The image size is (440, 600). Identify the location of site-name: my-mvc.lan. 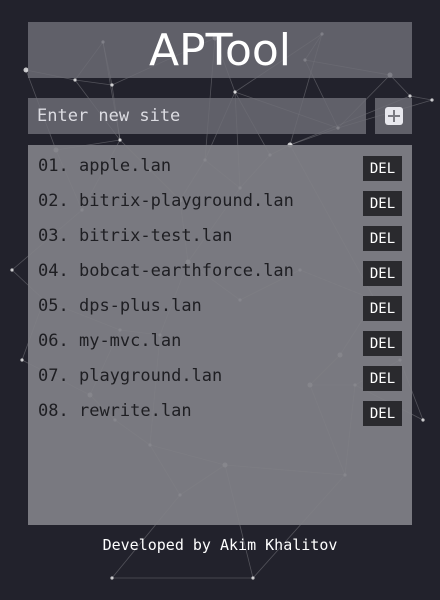
(130, 341).